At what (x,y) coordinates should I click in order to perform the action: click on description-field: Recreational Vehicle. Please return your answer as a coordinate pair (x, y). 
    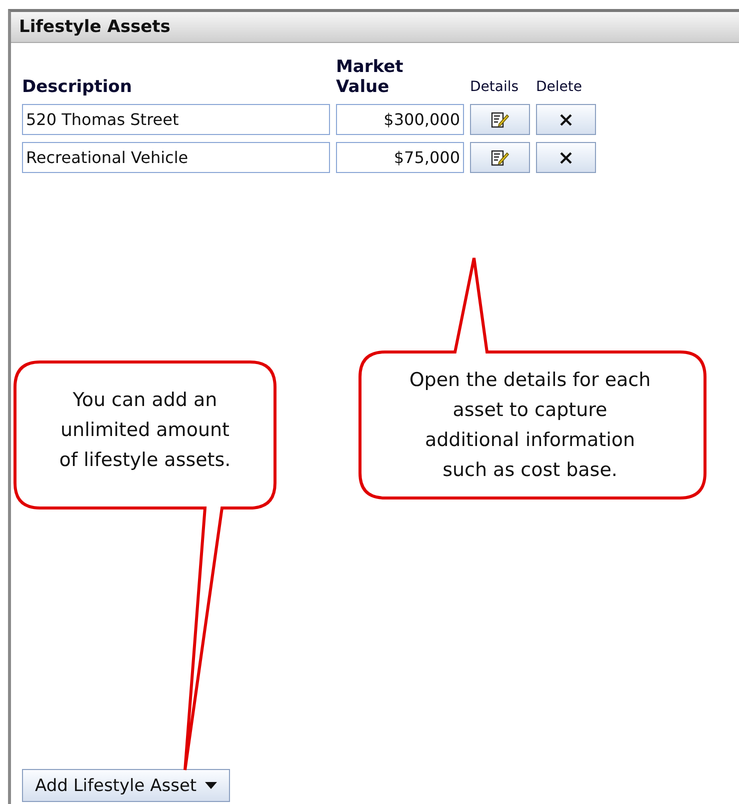
    Looking at the image, I should click on (176, 157).